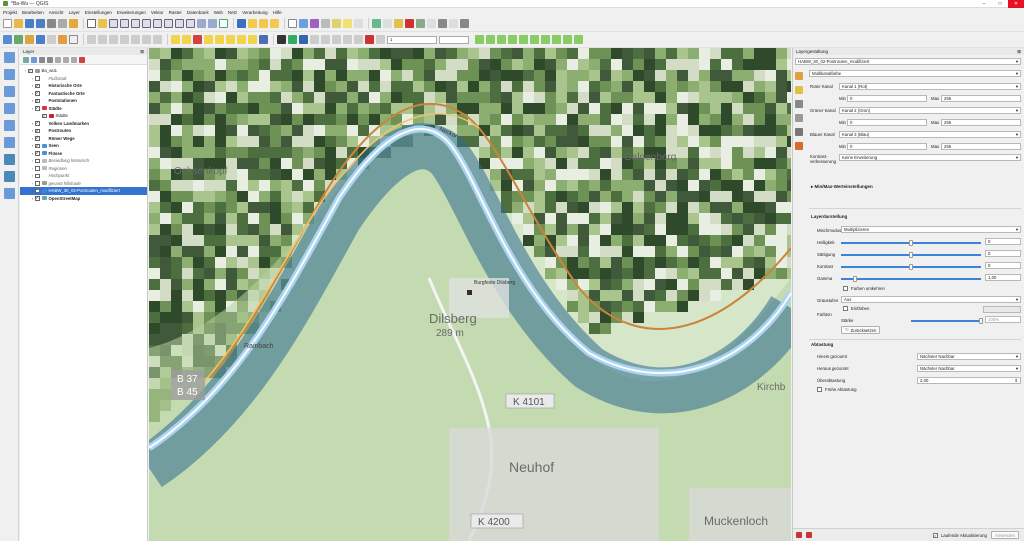  Describe the element at coordinates (51, 23) in the screenshot. I see `print-layout-icon` at that location.